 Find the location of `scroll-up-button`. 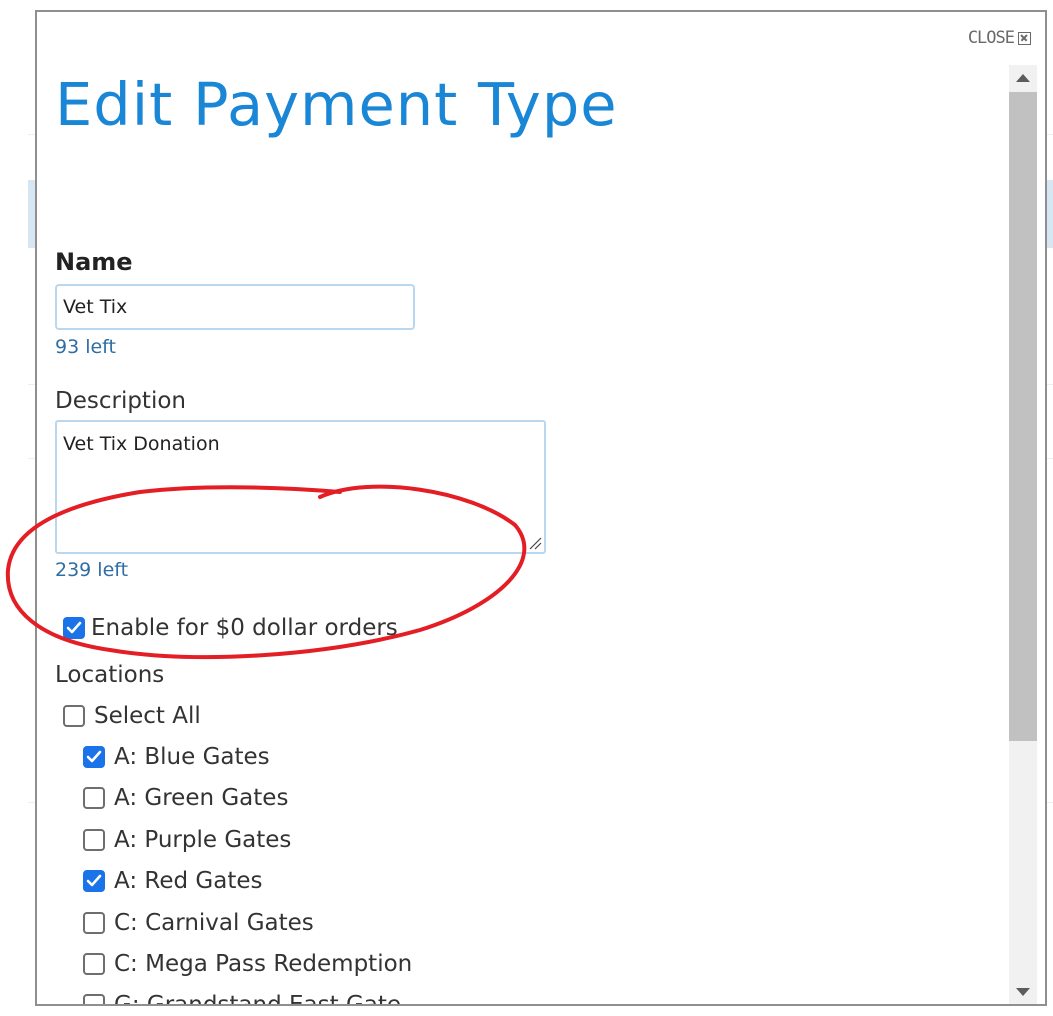

scroll-up-button is located at coordinates (1023, 78).